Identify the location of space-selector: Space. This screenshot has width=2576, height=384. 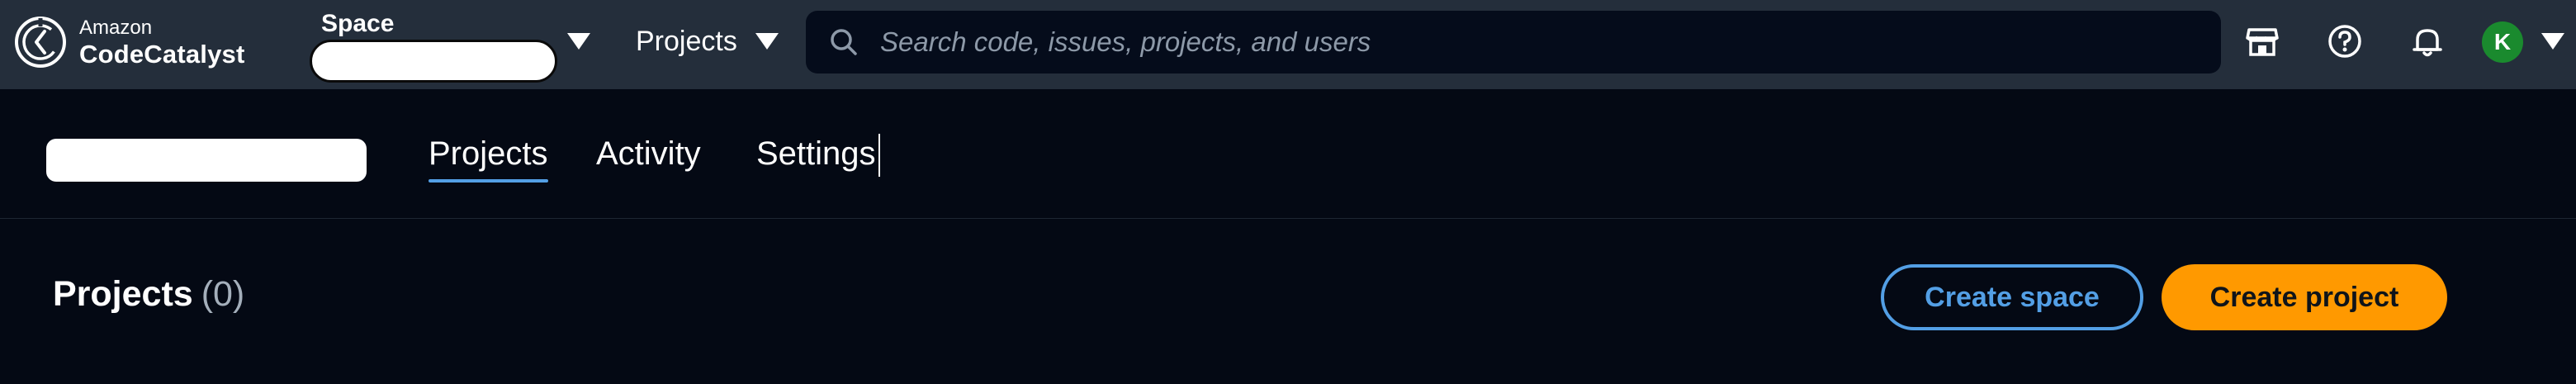
(450, 45).